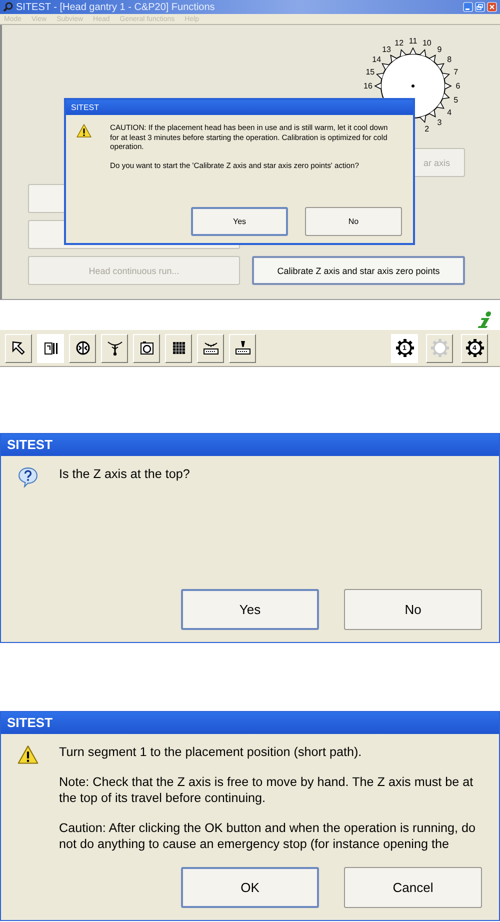  I want to click on info-icon, so click(485, 320).